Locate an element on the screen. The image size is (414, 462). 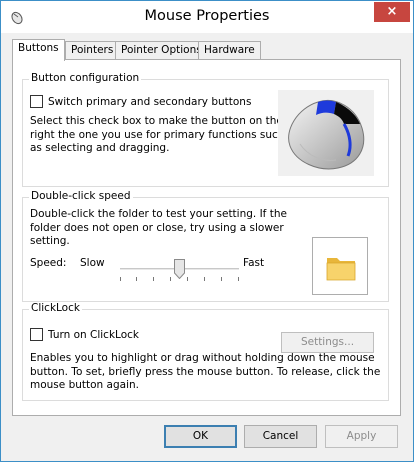
test-folder-box is located at coordinates (340, 266).